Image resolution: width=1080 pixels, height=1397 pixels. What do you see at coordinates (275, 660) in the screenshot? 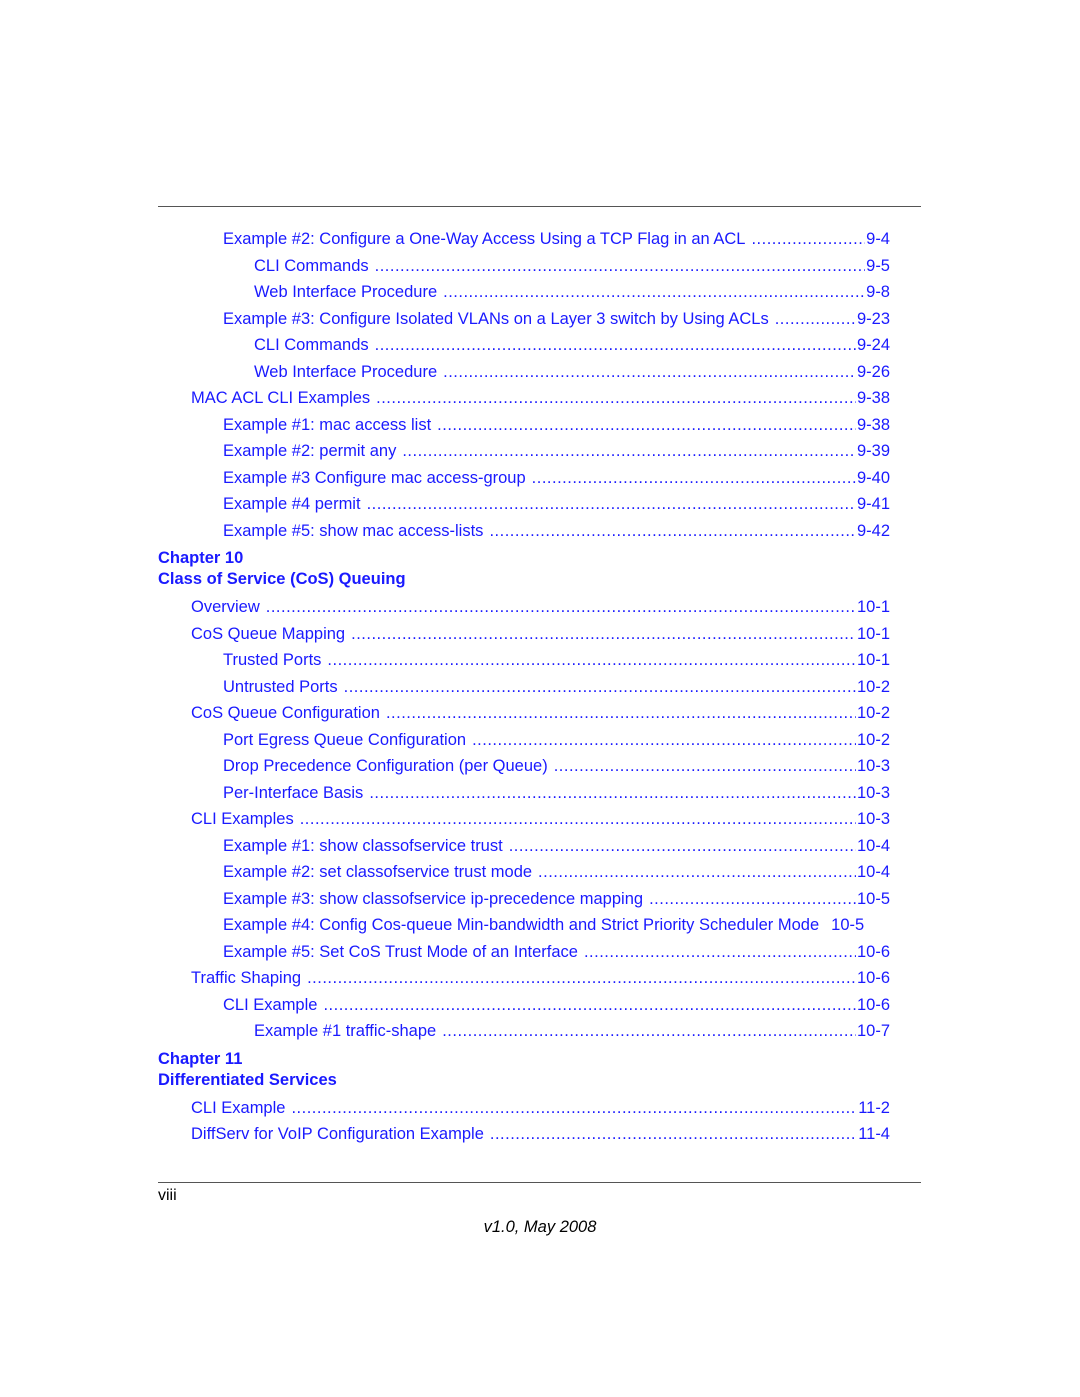
I see `toc-entry-title: Trusted Ports` at bounding box center [275, 660].